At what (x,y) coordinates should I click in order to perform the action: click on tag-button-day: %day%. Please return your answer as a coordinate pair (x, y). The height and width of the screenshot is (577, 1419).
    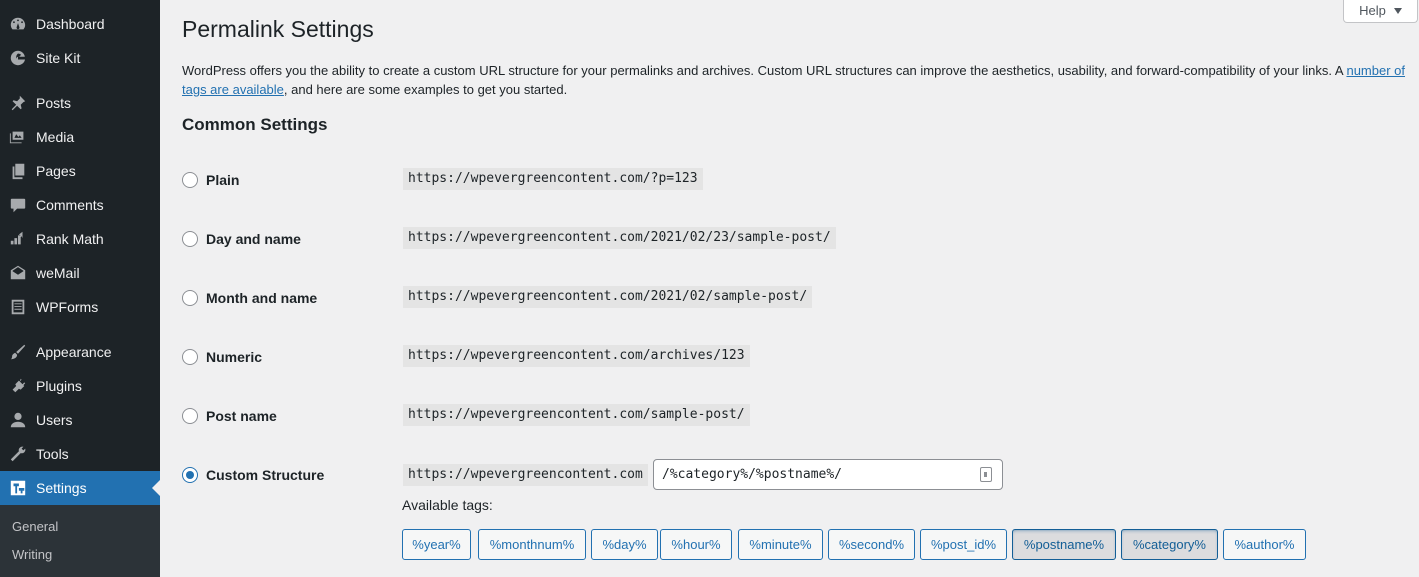
    Looking at the image, I should click on (624, 544).